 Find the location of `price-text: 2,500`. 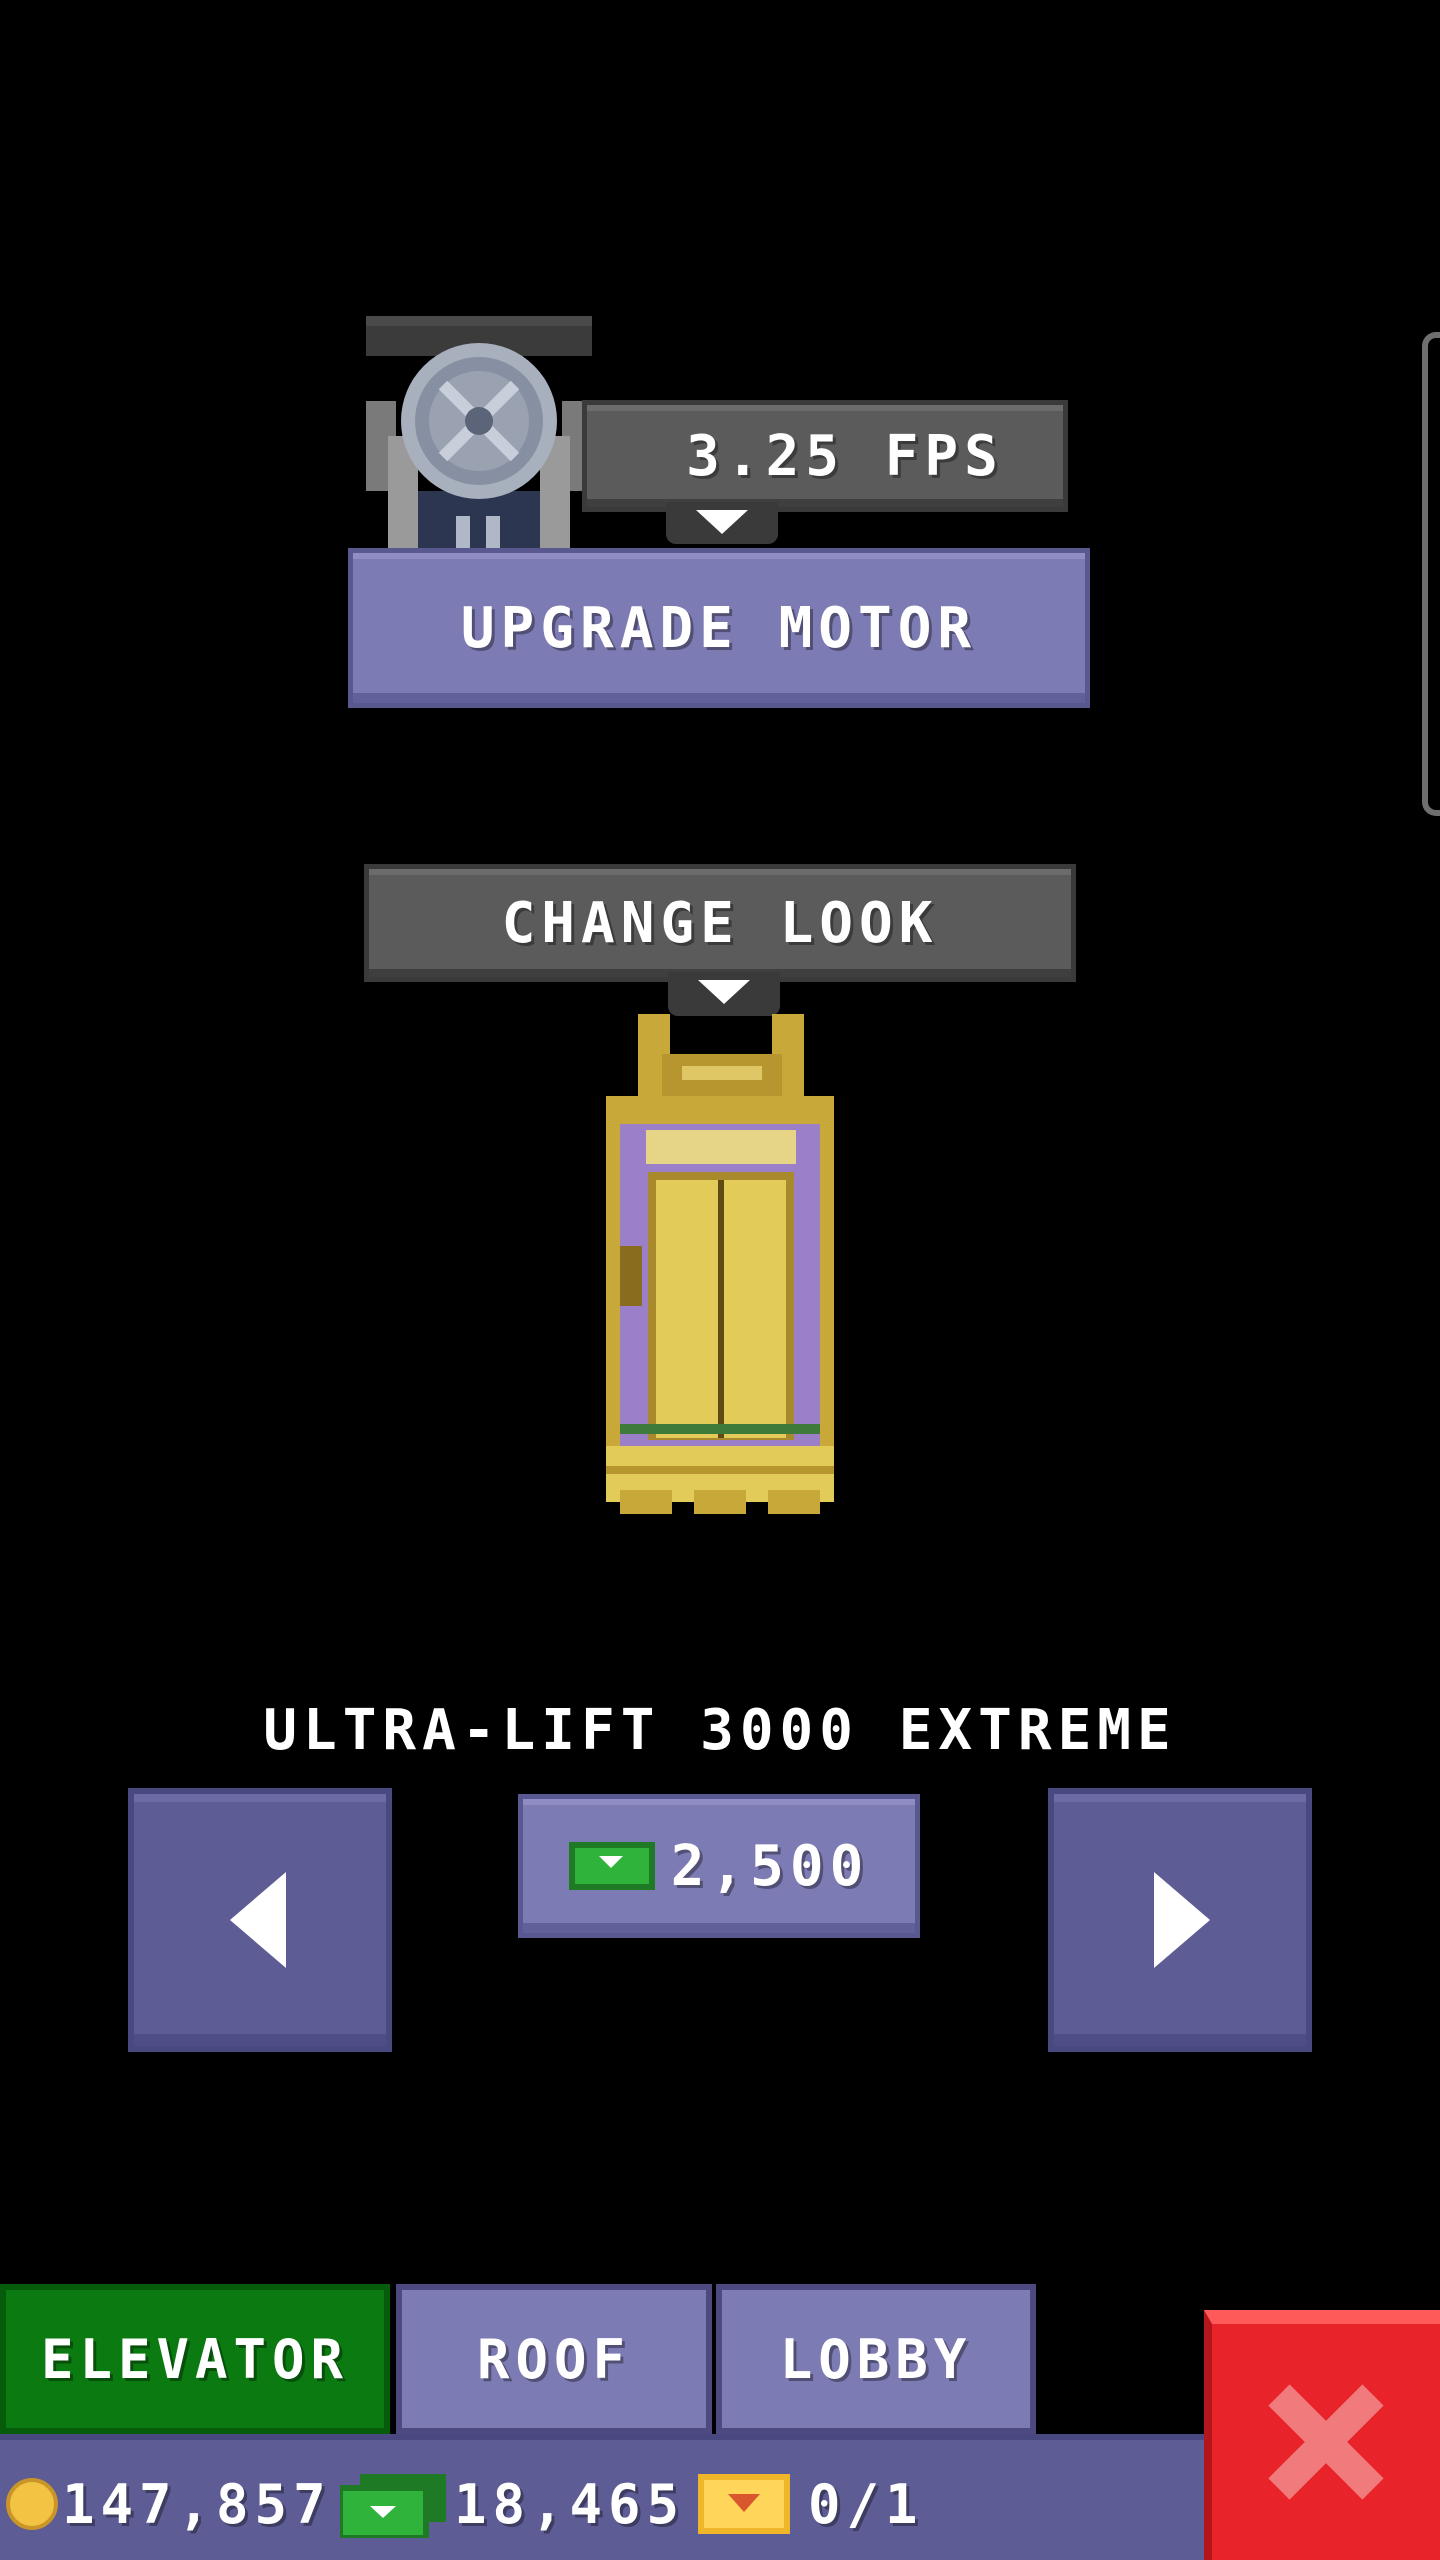

price-text: 2,500 is located at coordinates (770, 1866).